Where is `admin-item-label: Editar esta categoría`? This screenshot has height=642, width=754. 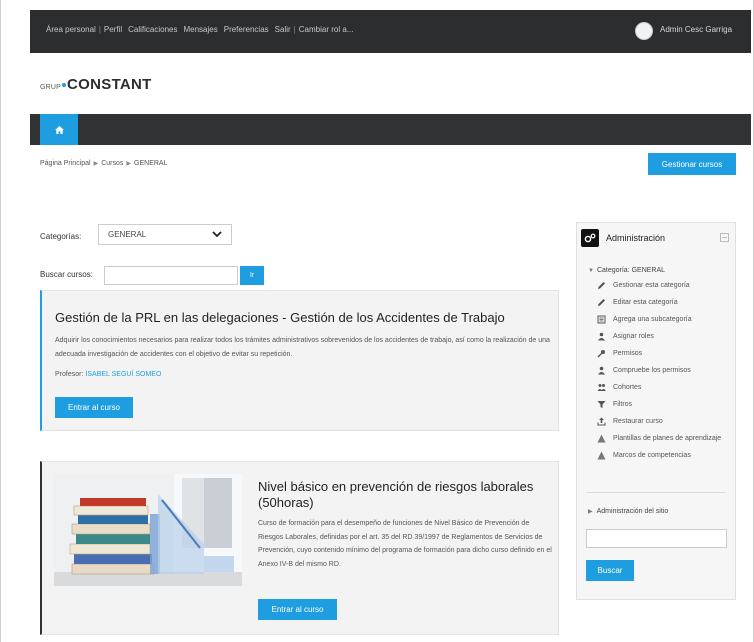
admin-item-label: Editar esta categoría is located at coordinates (645, 302).